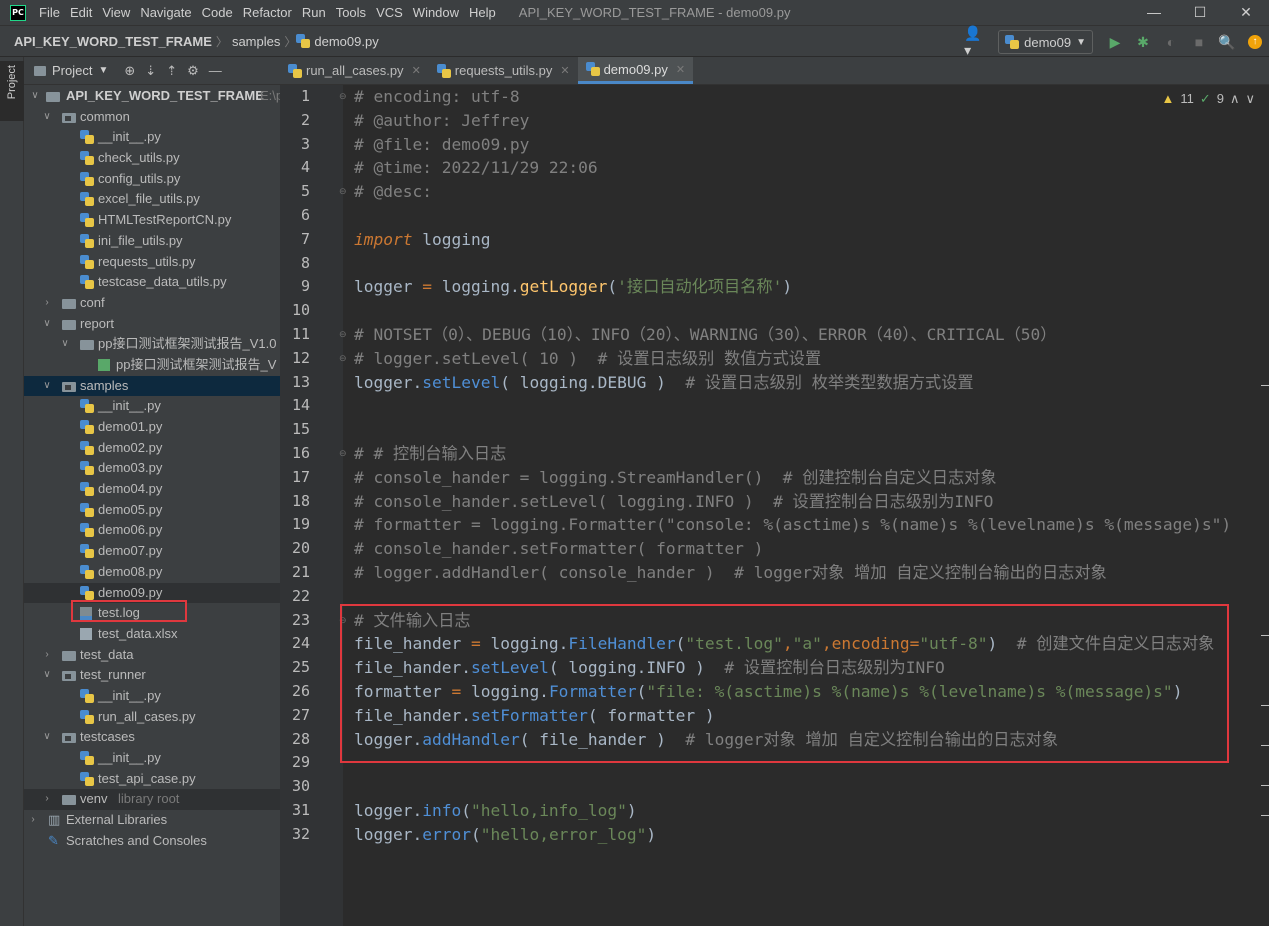 The image size is (1269, 926). What do you see at coordinates (152, 96) in the screenshot?
I see `tree-root: ∨ API_KEY_WORD_TEST_FRAME E:\p` at bounding box center [152, 96].